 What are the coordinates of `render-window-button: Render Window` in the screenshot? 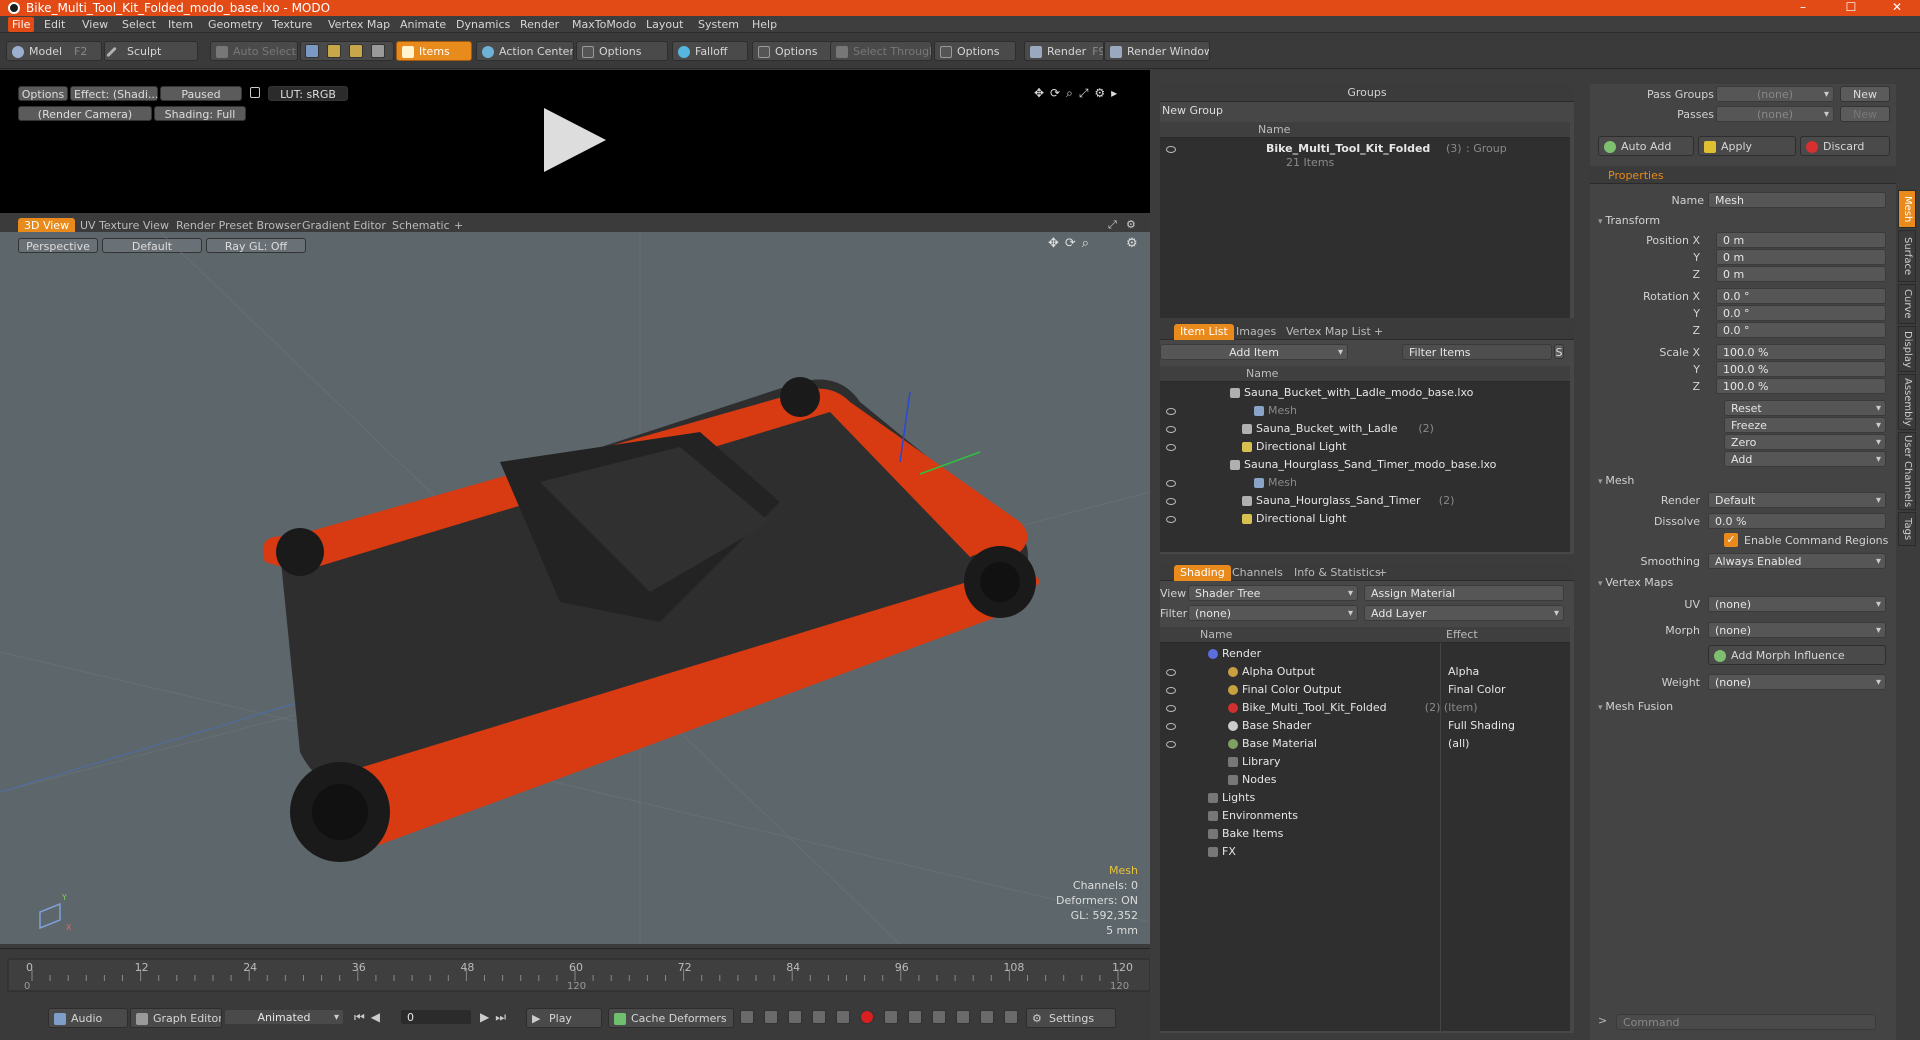 It's located at (1157, 51).